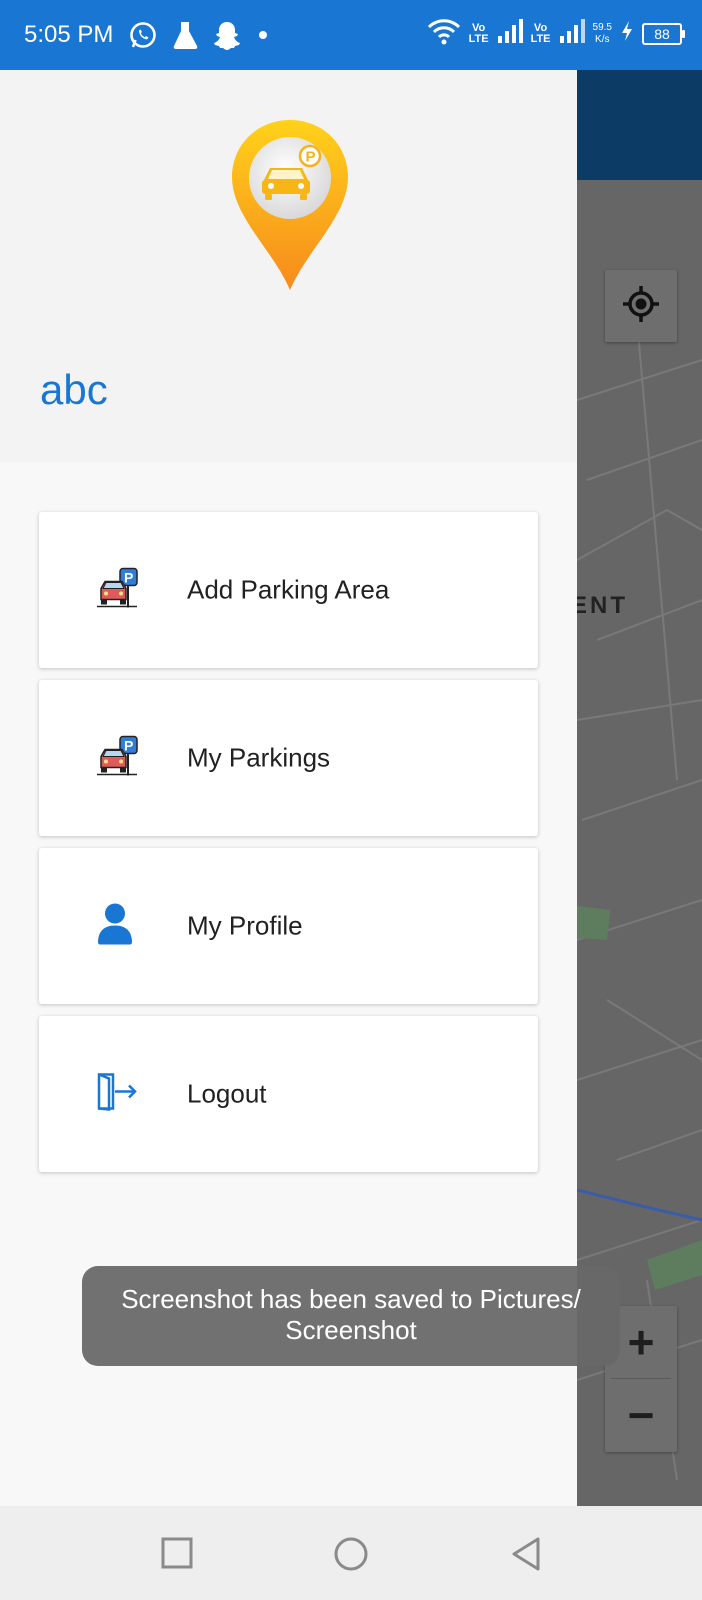  What do you see at coordinates (263, 37) in the screenshot?
I see `dot-icon` at bounding box center [263, 37].